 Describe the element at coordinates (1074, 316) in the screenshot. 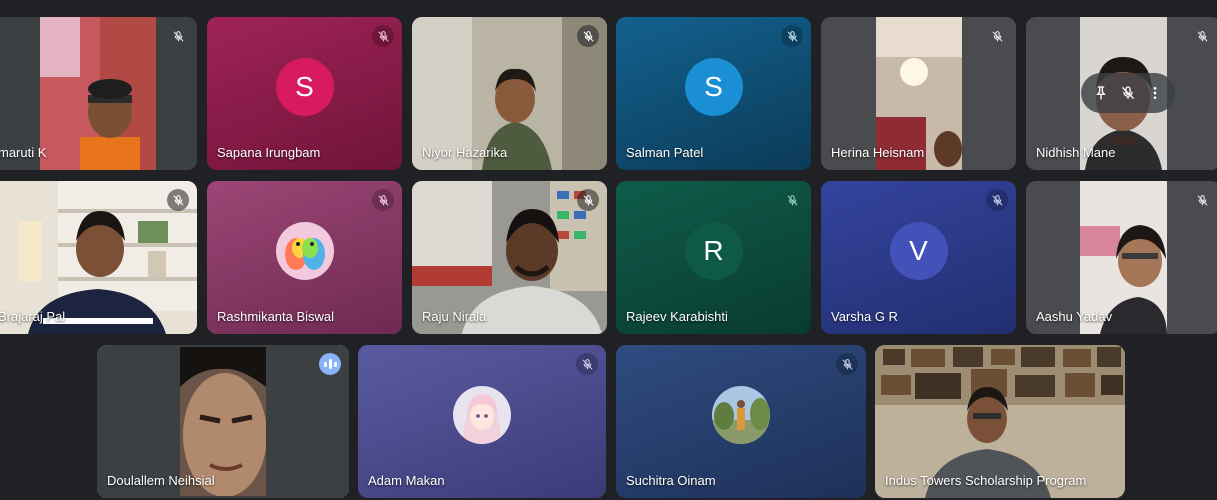

I see `participant-name: Aashu Yadav` at that location.